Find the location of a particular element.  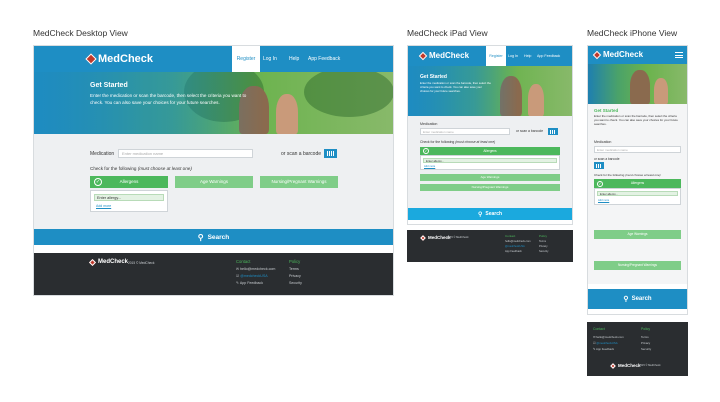

nav-register: Register is located at coordinates (246, 59).